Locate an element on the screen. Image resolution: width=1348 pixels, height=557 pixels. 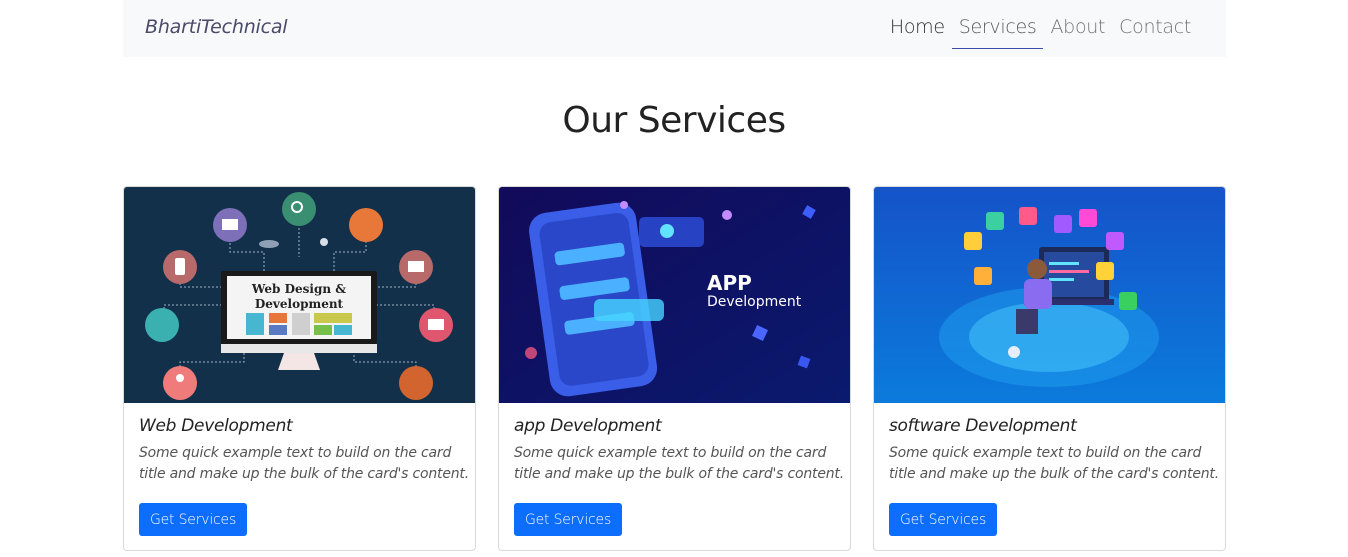
software-development-image is located at coordinates (1049, 295).